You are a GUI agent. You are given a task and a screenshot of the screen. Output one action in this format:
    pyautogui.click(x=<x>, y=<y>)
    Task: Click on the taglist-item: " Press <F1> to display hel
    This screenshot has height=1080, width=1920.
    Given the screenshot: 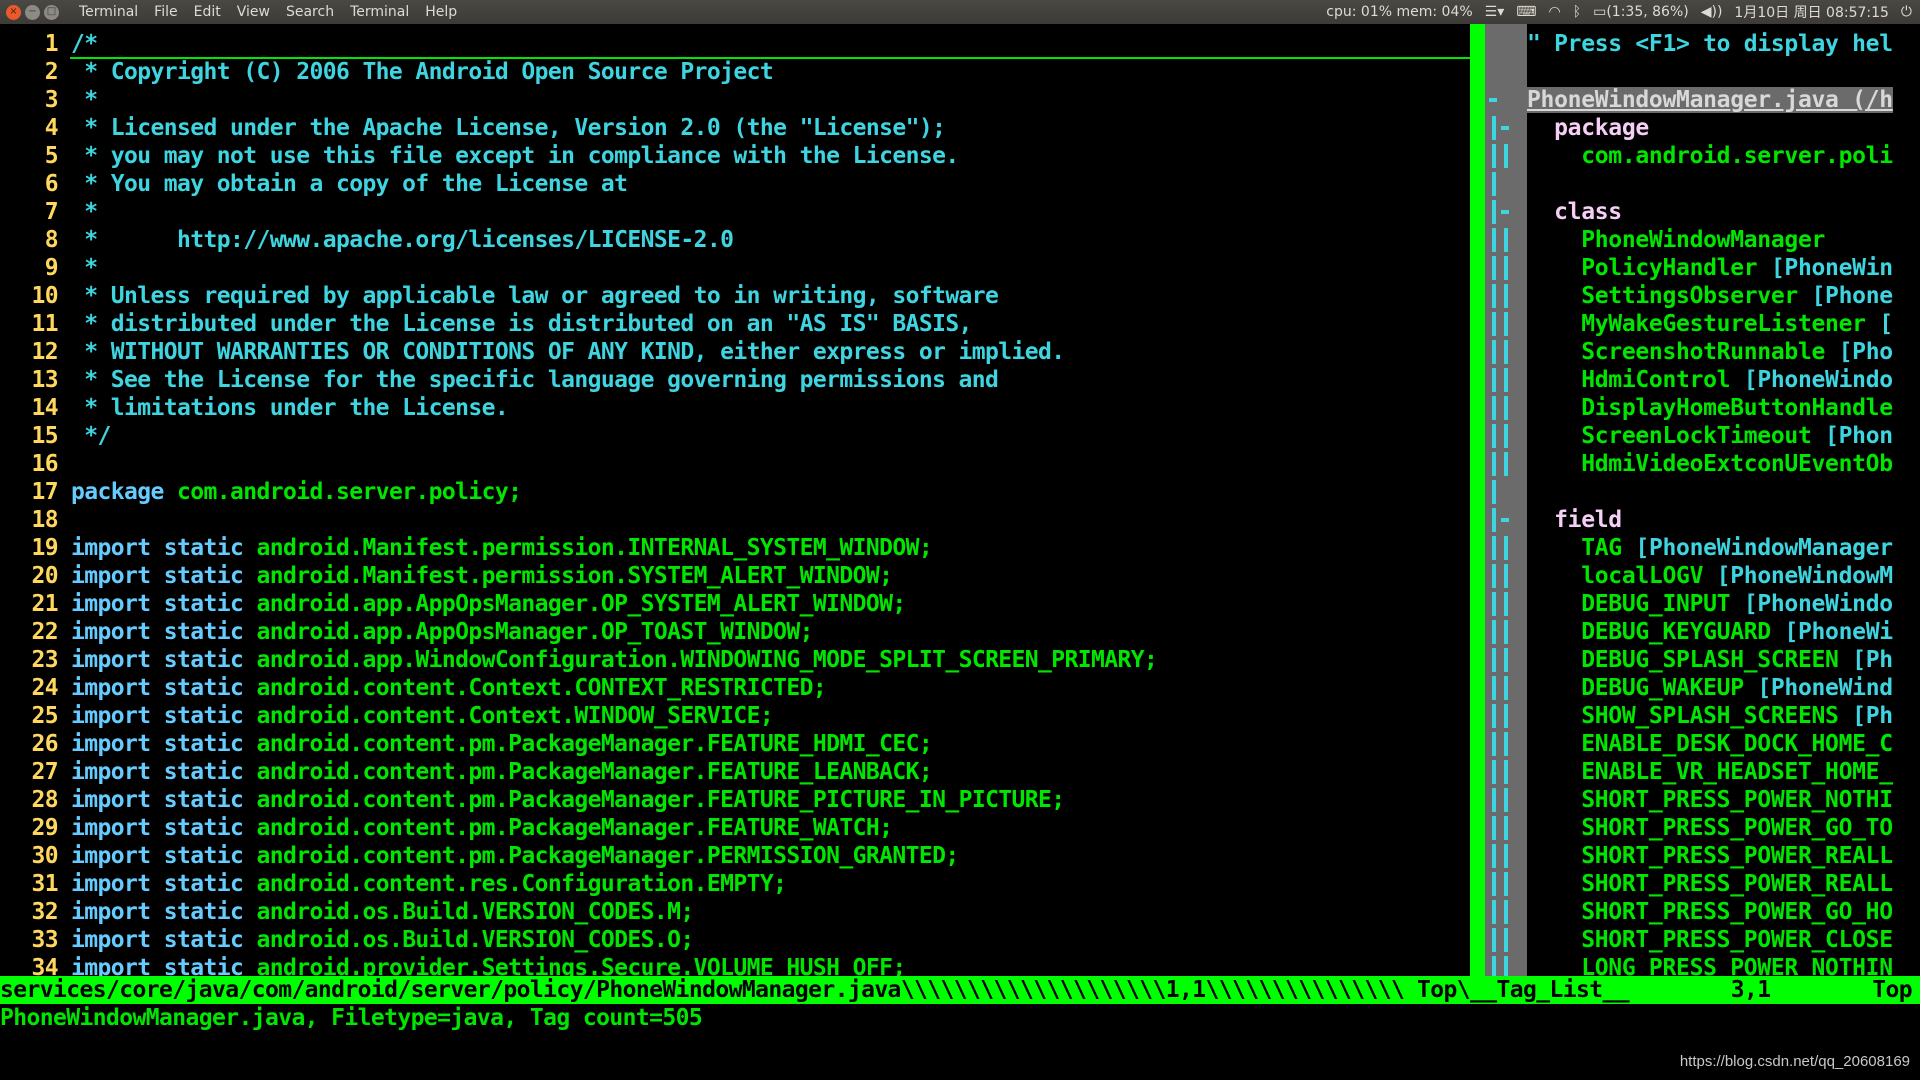 What is the action you would take?
    pyautogui.click(x=1723, y=44)
    